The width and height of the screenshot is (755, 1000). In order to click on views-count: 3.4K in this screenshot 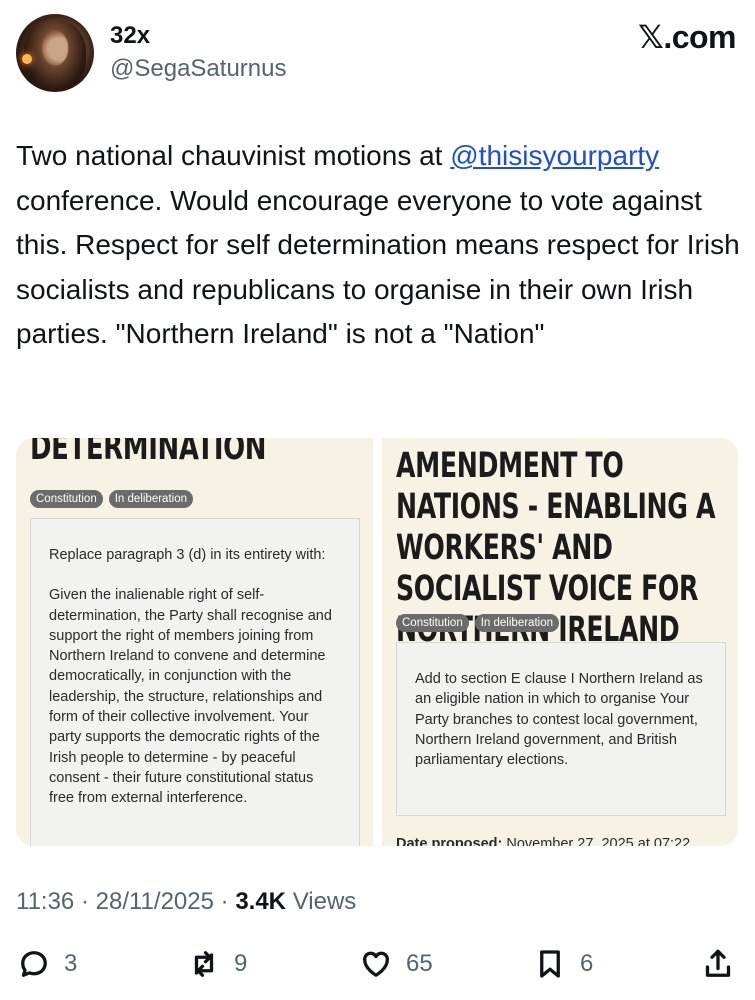, I will do `click(261, 901)`.